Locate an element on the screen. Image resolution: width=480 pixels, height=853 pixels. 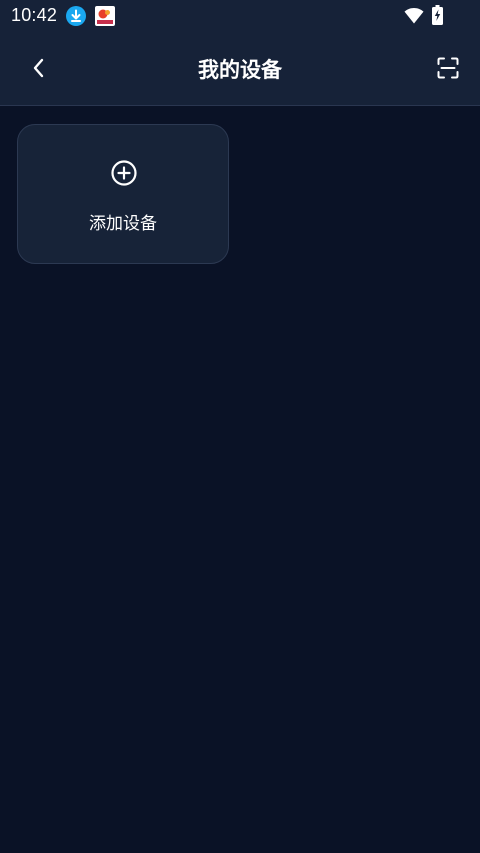
scan-icon is located at coordinates (448, 68).